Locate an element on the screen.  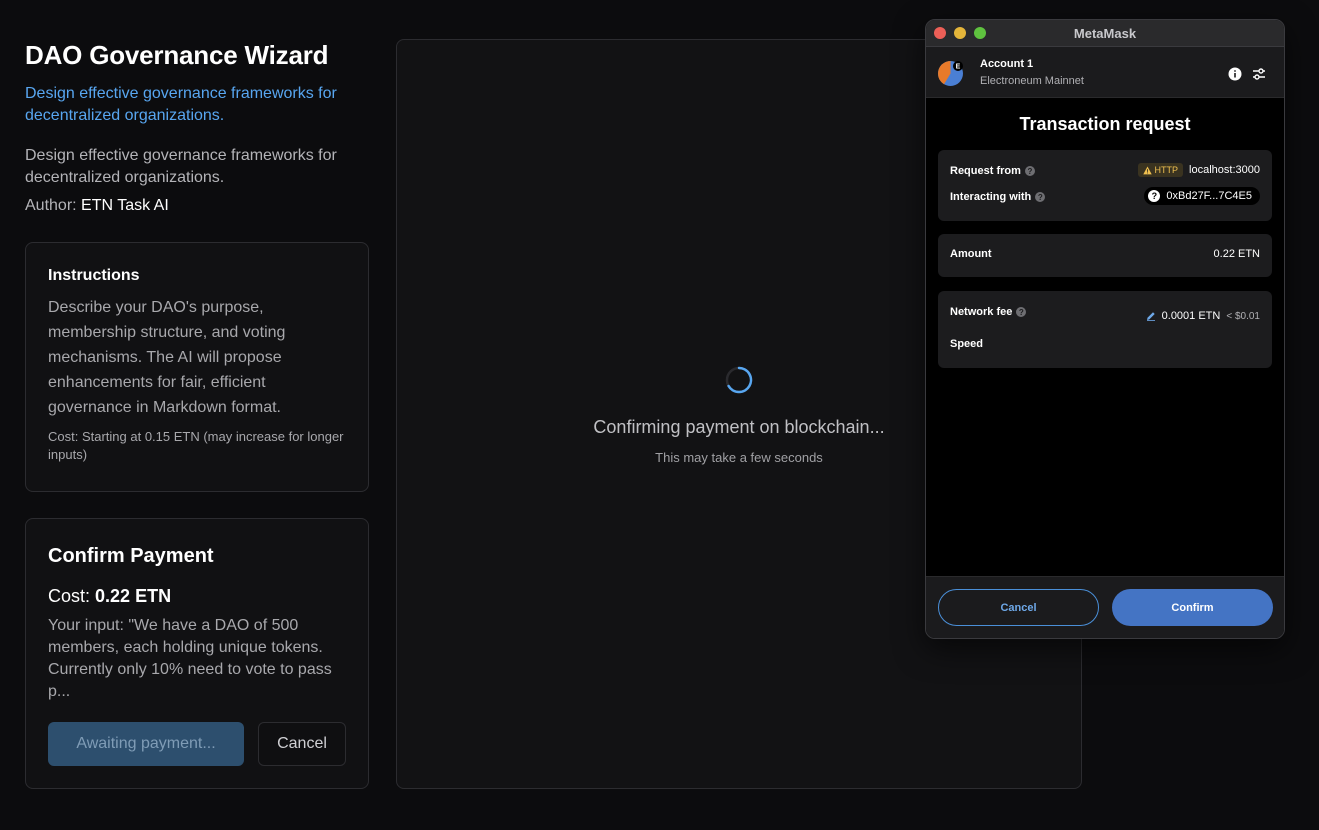
contract-address-pill: ? 0xBd27F...7C4E5 is located at coordinates (1202, 196).